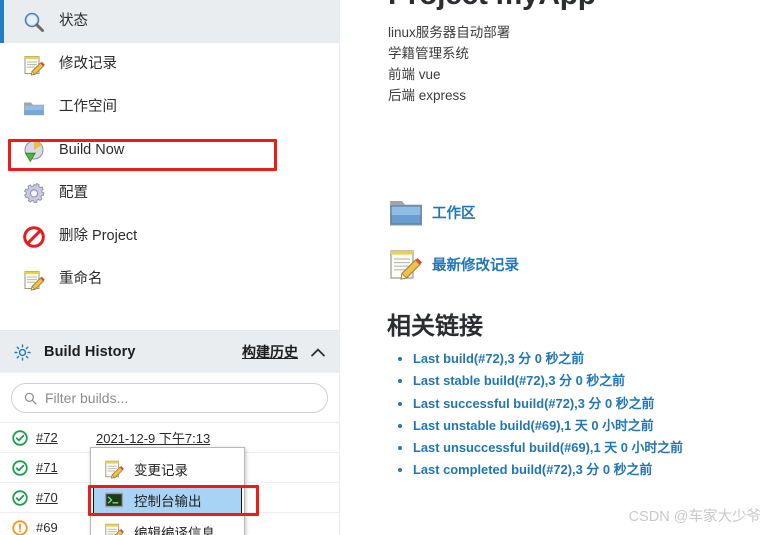  Describe the element at coordinates (30, 398) in the screenshot. I see `search-icon` at that location.